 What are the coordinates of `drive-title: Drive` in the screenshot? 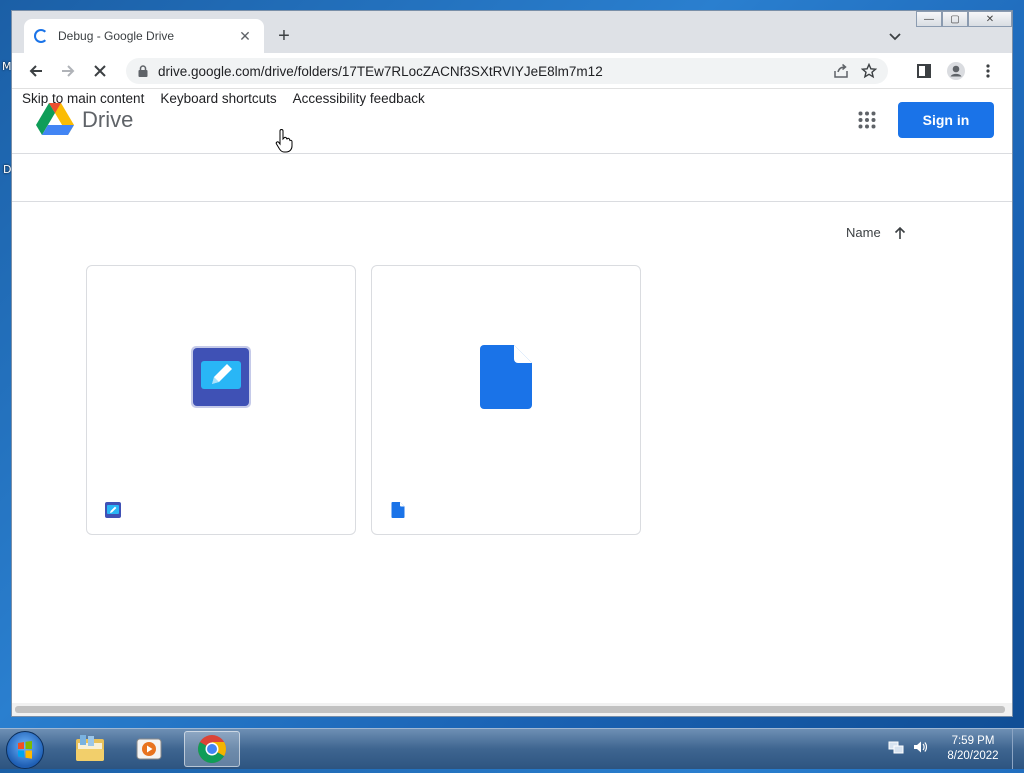 It's located at (107, 120).